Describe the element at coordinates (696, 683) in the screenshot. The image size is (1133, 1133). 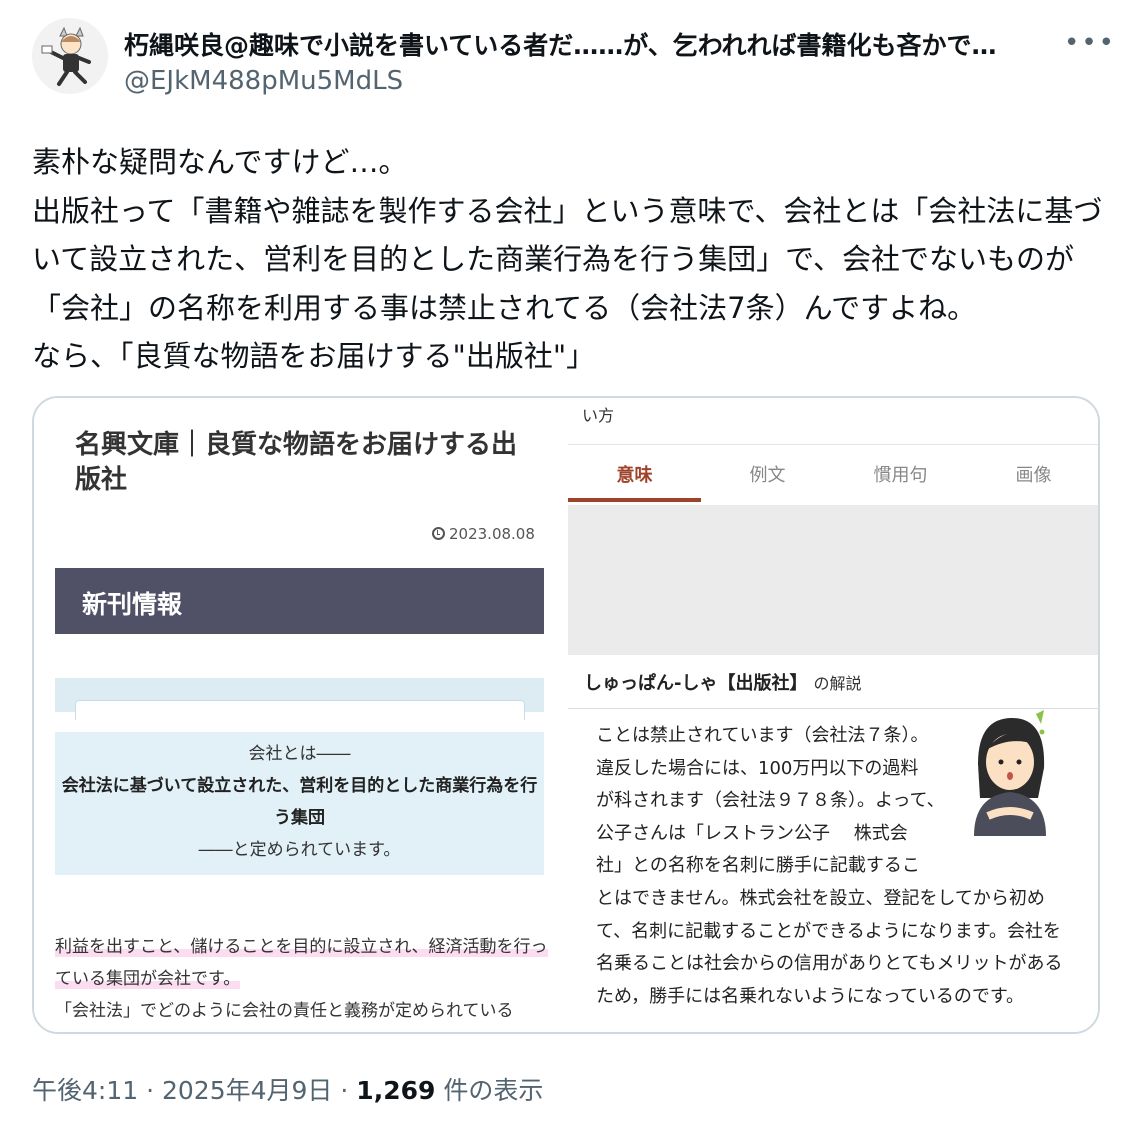
I see `entry-title: しゅっぱん‐しゃ【出版社】` at that location.